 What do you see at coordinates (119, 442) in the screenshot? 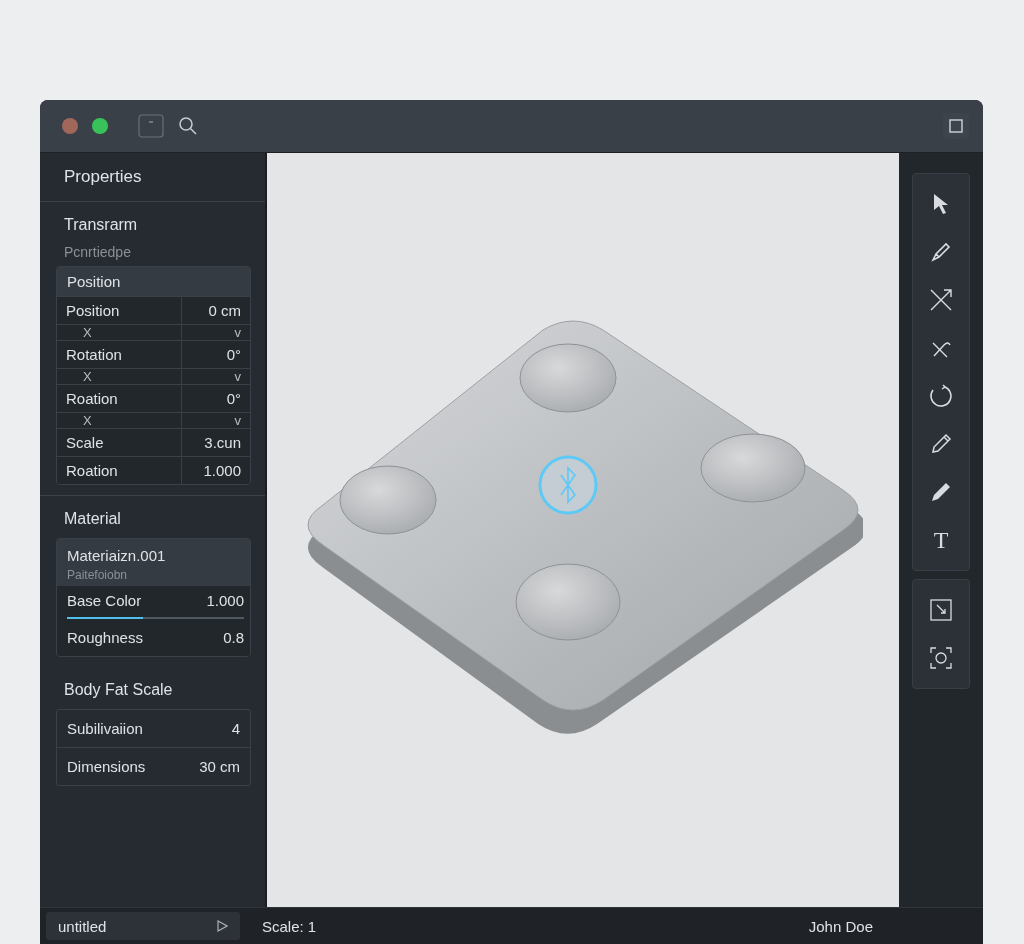
I see `property-label: Scale` at bounding box center [119, 442].